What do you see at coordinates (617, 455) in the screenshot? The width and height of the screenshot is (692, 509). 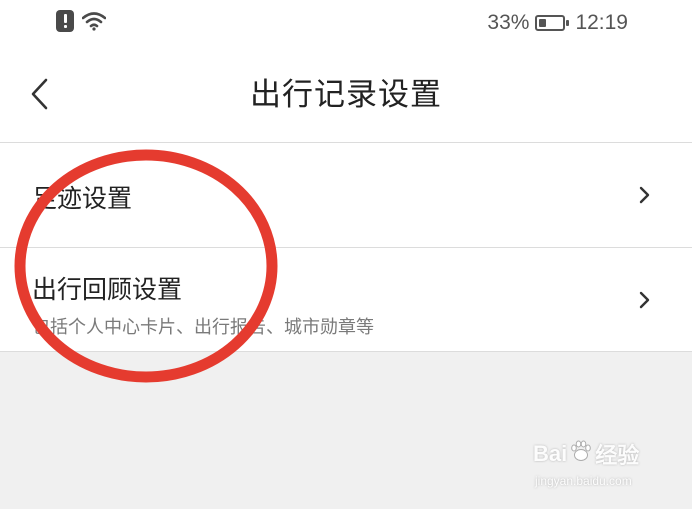 I see `watermark-logo-text-right: 经验` at bounding box center [617, 455].